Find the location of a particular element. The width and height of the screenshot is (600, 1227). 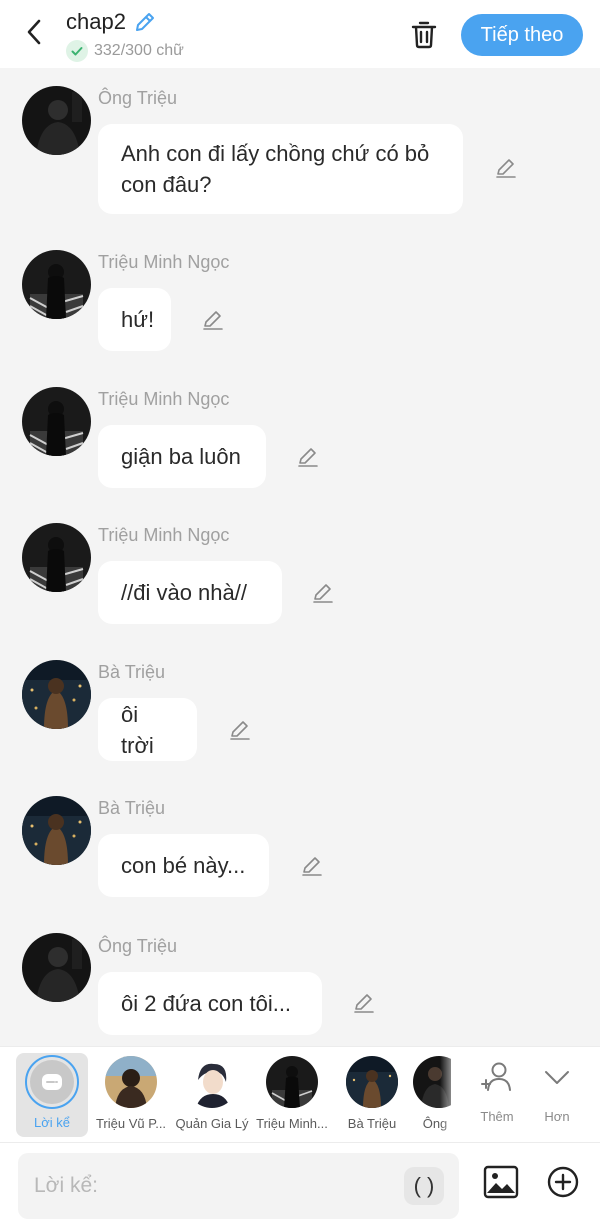

message-bubble: ôi trời is located at coordinates (147, 729).